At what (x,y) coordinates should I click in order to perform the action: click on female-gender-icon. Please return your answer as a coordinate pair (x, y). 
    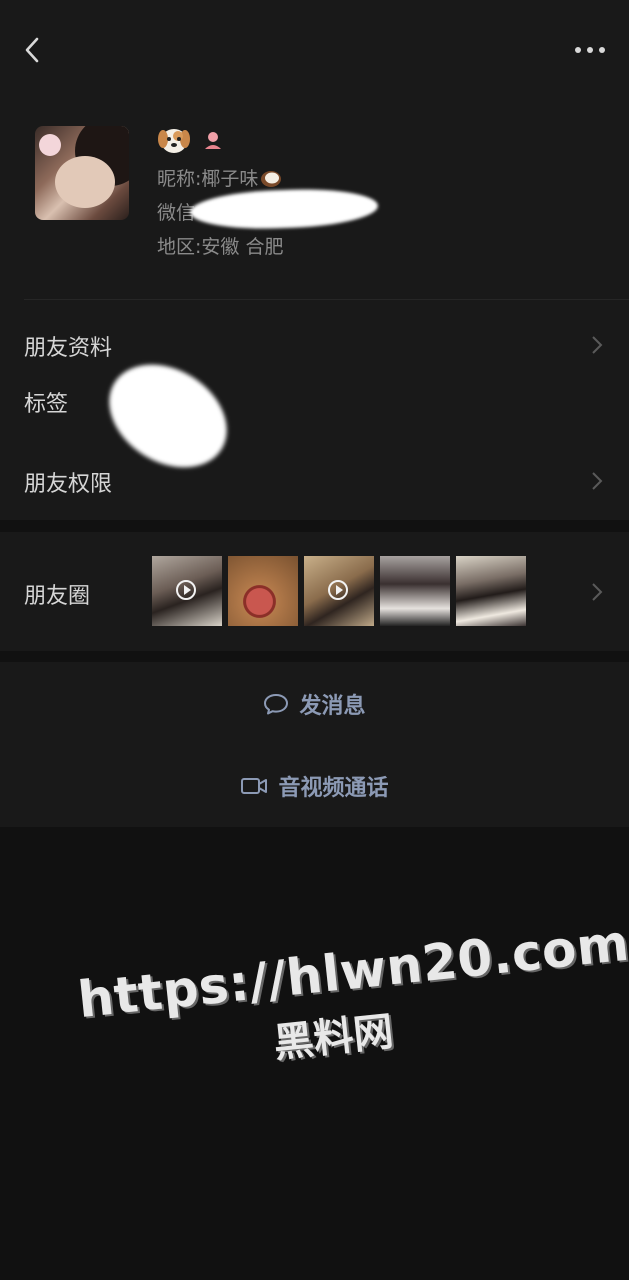
    Looking at the image, I should click on (213, 140).